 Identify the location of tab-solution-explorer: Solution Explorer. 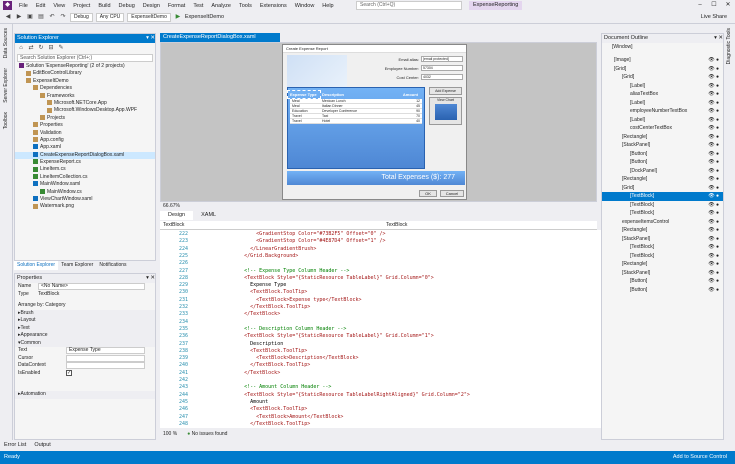
(36, 265).